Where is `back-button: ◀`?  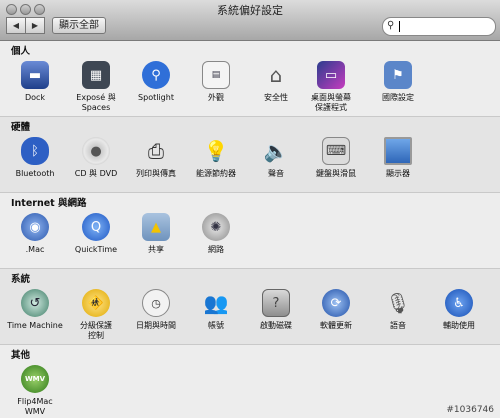 back-button: ◀ is located at coordinates (16, 25).